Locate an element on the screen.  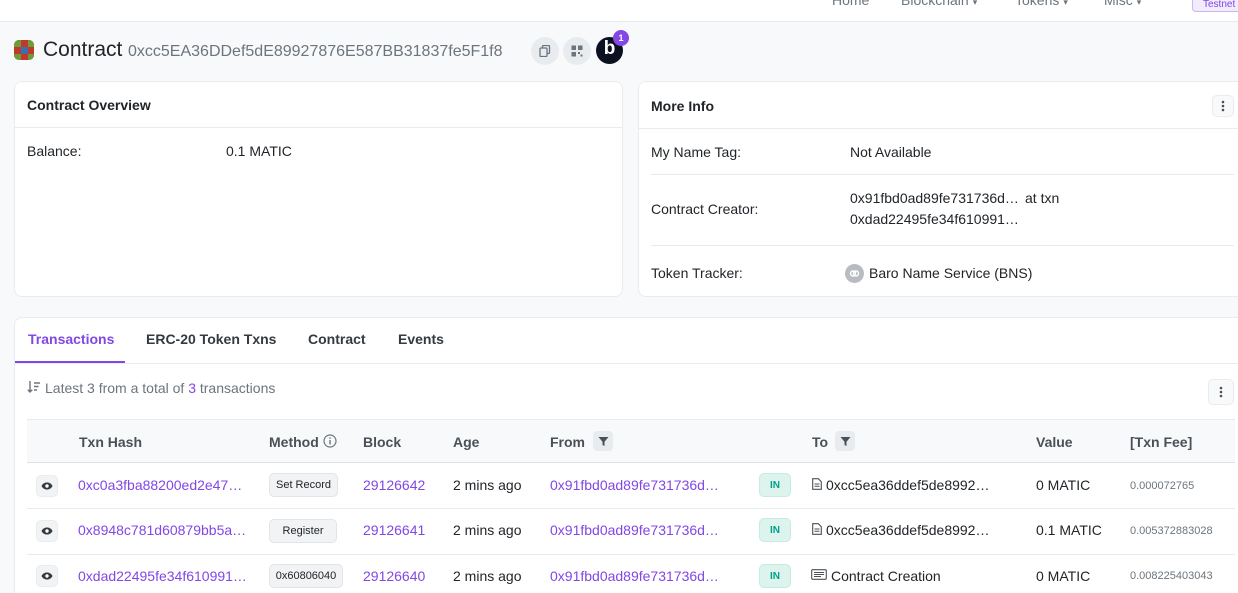
summary-prefix: Latest 3 from a total of is located at coordinates (115, 388).